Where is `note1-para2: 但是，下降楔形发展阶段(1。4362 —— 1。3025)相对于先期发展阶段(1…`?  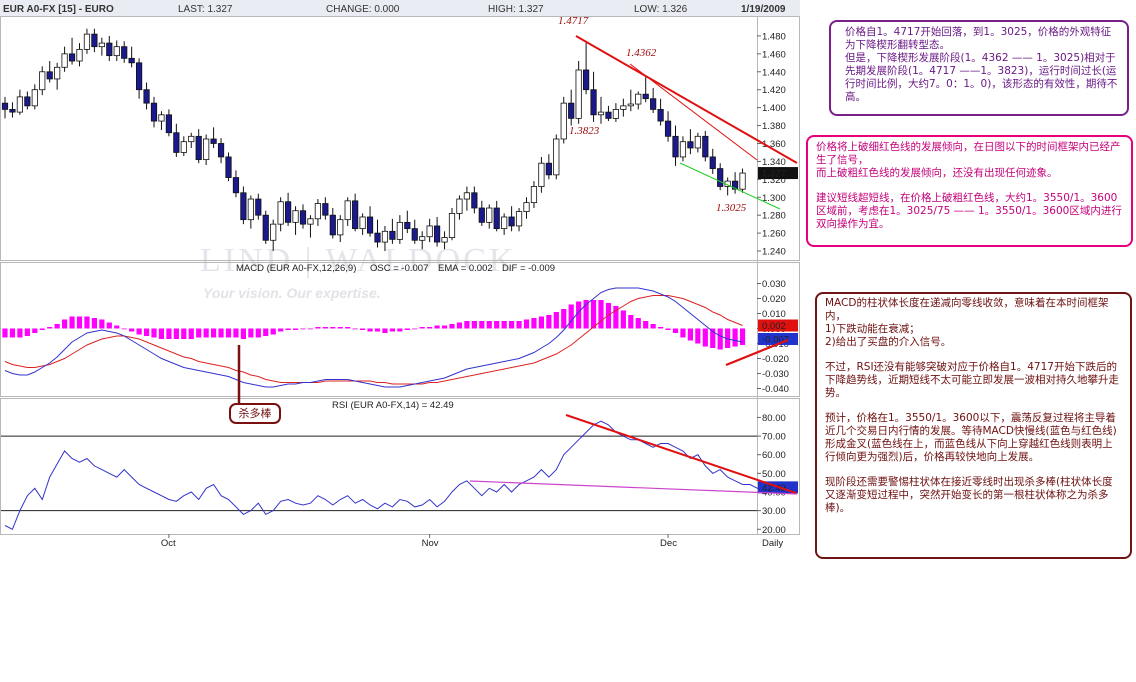 note1-para2: 但是，下降楔形发展阶段(1。4362 —— 1。3025)相对于先期发展阶段(1… is located at coordinates (981, 77).